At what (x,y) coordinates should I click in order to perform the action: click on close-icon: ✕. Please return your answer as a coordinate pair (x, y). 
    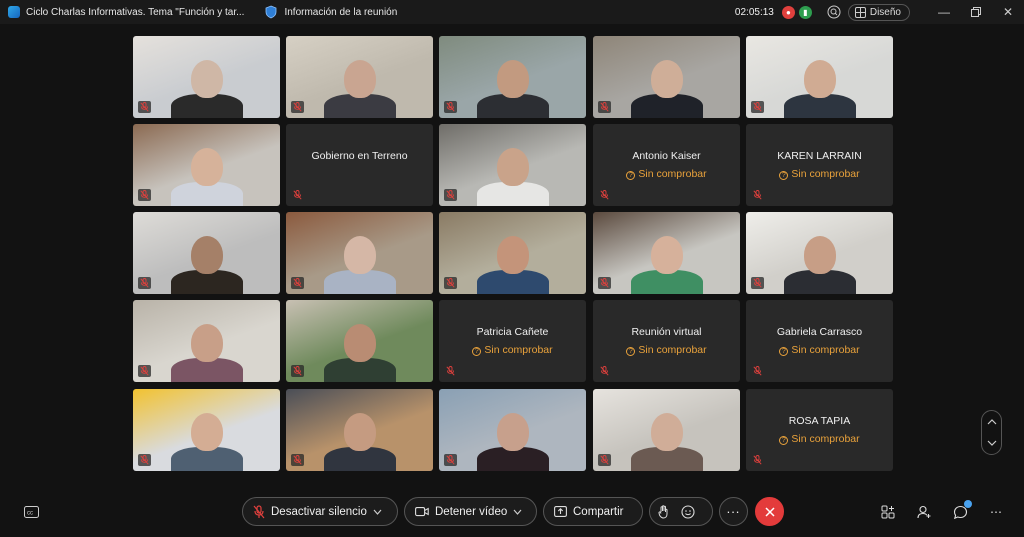
    Looking at the image, I should click on (1008, 12).